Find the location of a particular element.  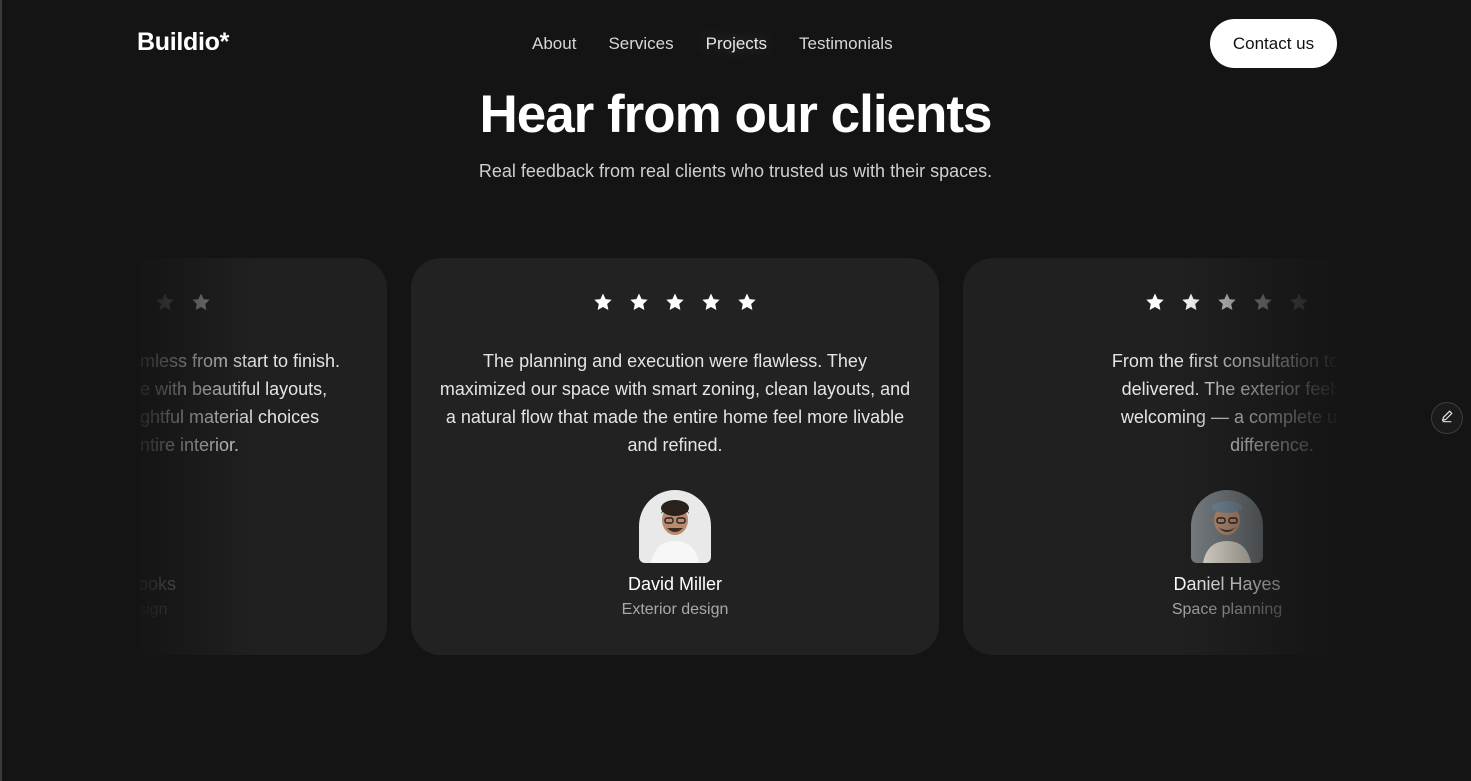

pencil-icon is located at coordinates (1447, 418).